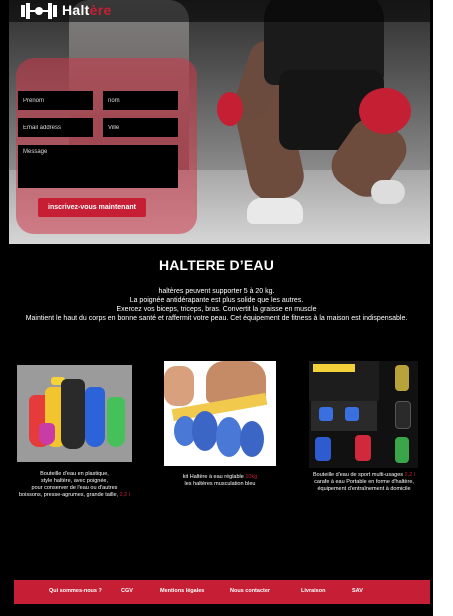 Image resolution: width=453 pixels, height=616 pixels. I want to click on price-label: 10kg, so click(251, 477).